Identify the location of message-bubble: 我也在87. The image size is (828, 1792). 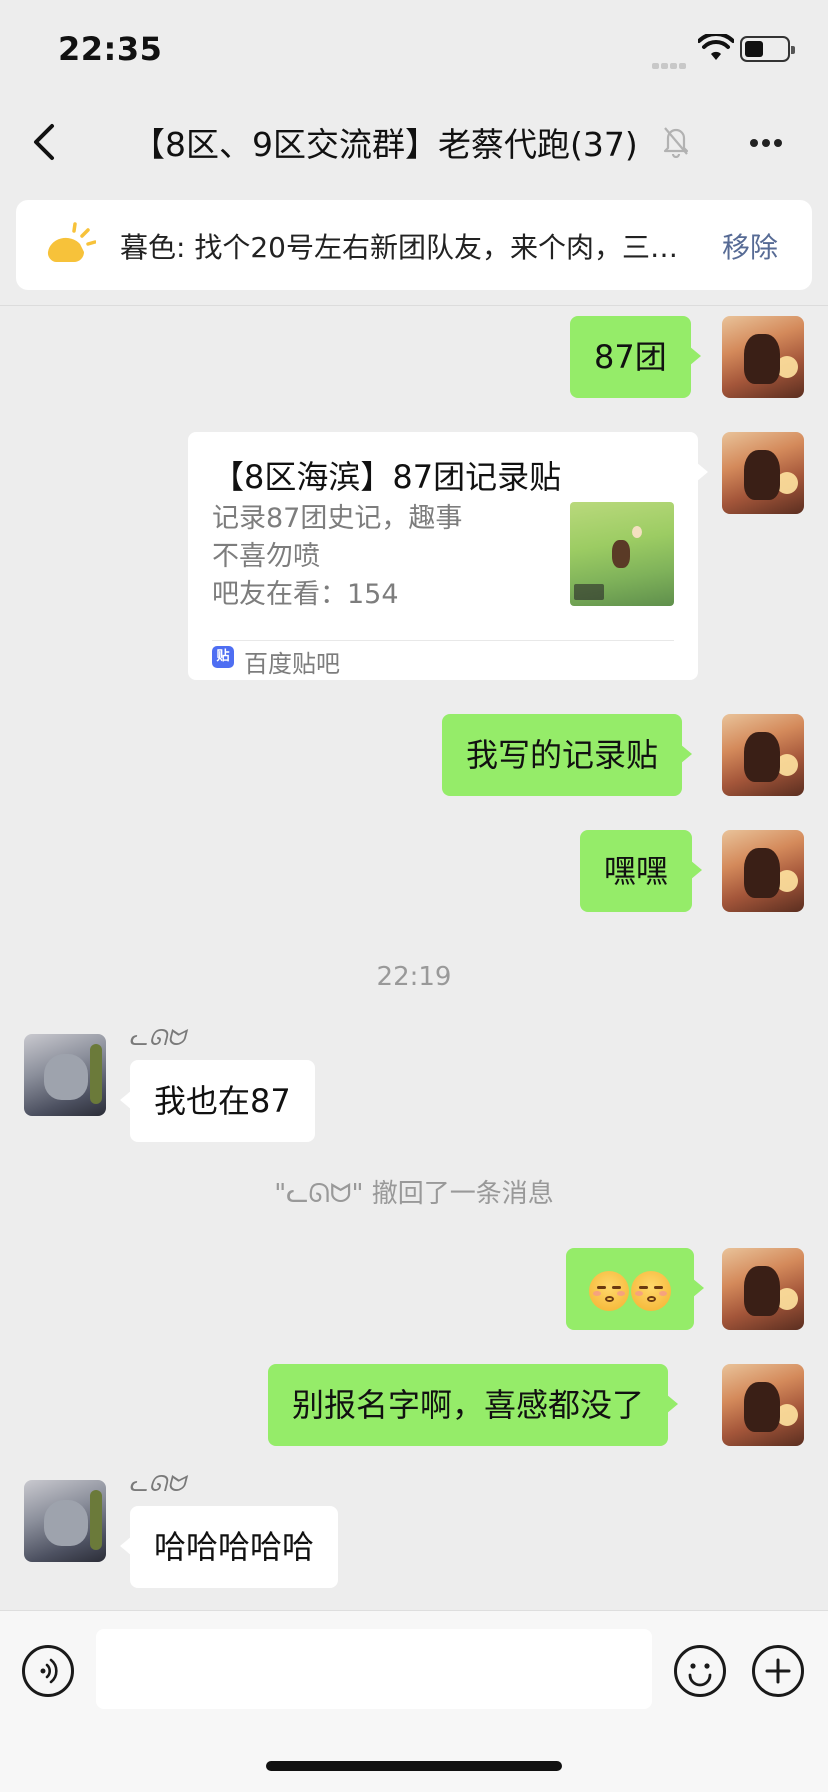
(217, 1101).